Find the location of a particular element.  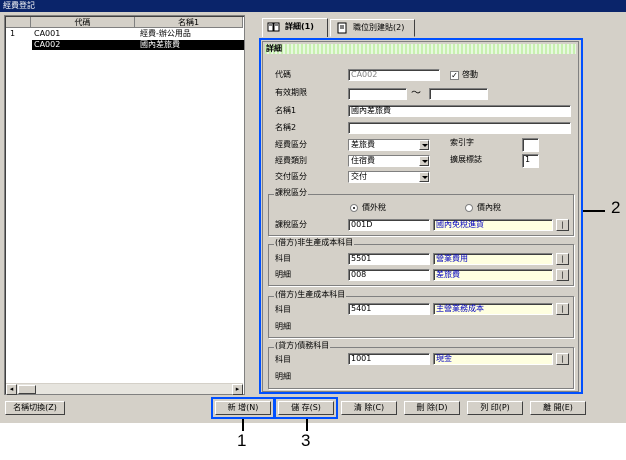

list-header-index is located at coordinates (18, 22).